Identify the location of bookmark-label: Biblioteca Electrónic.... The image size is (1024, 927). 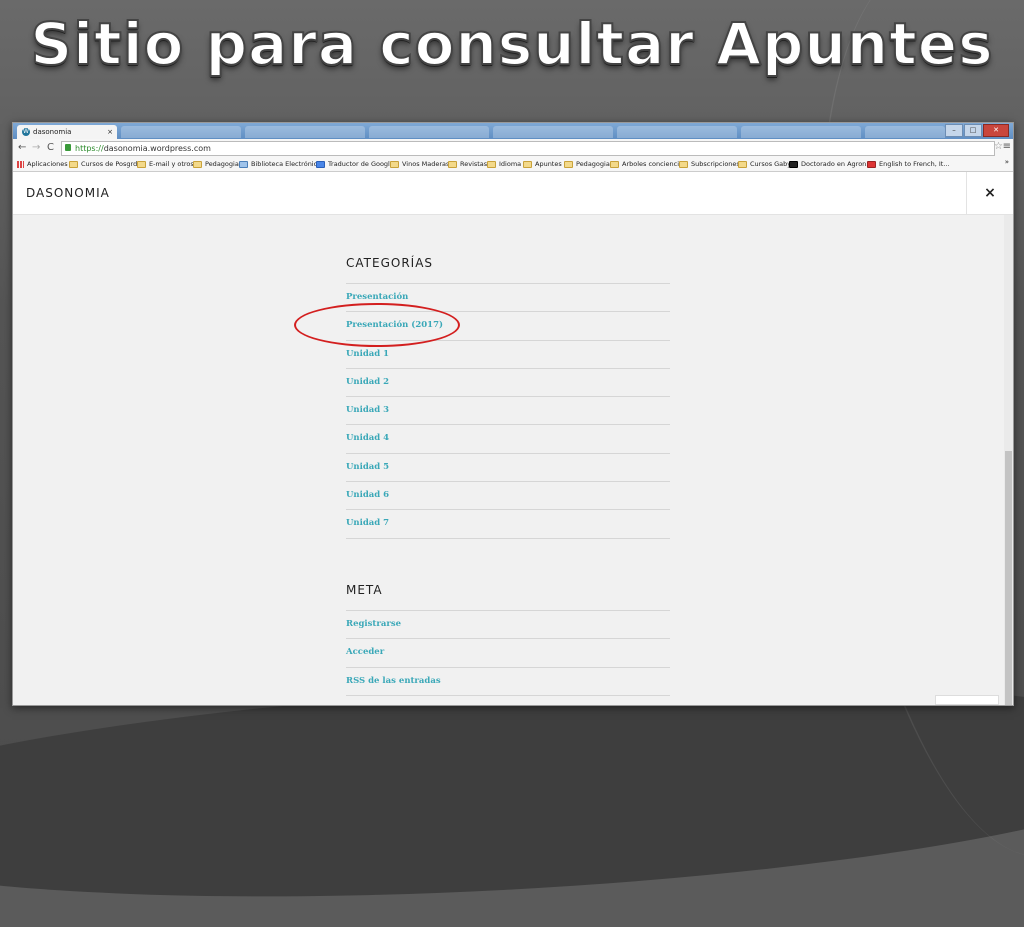
(287, 164).